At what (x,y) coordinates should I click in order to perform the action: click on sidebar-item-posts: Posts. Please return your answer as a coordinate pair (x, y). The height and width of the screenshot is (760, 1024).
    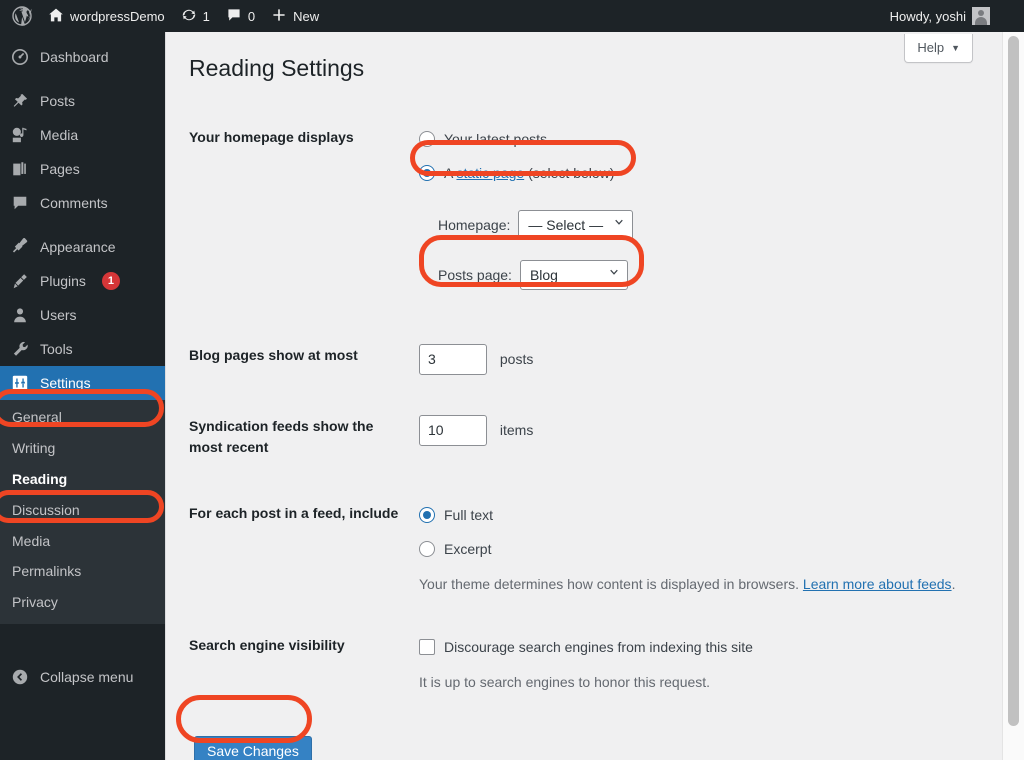
    Looking at the image, I should click on (82, 101).